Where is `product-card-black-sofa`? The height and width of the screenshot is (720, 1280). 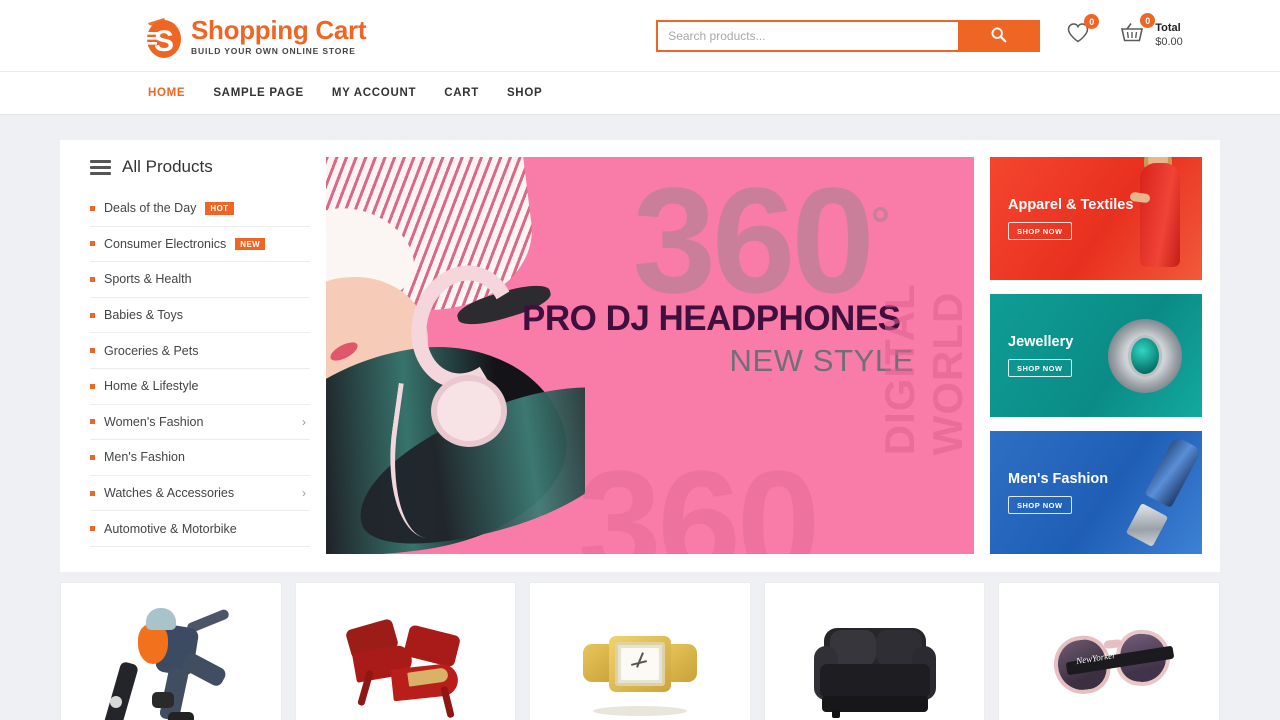
product-card-black-sofa is located at coordinates (874, 651).